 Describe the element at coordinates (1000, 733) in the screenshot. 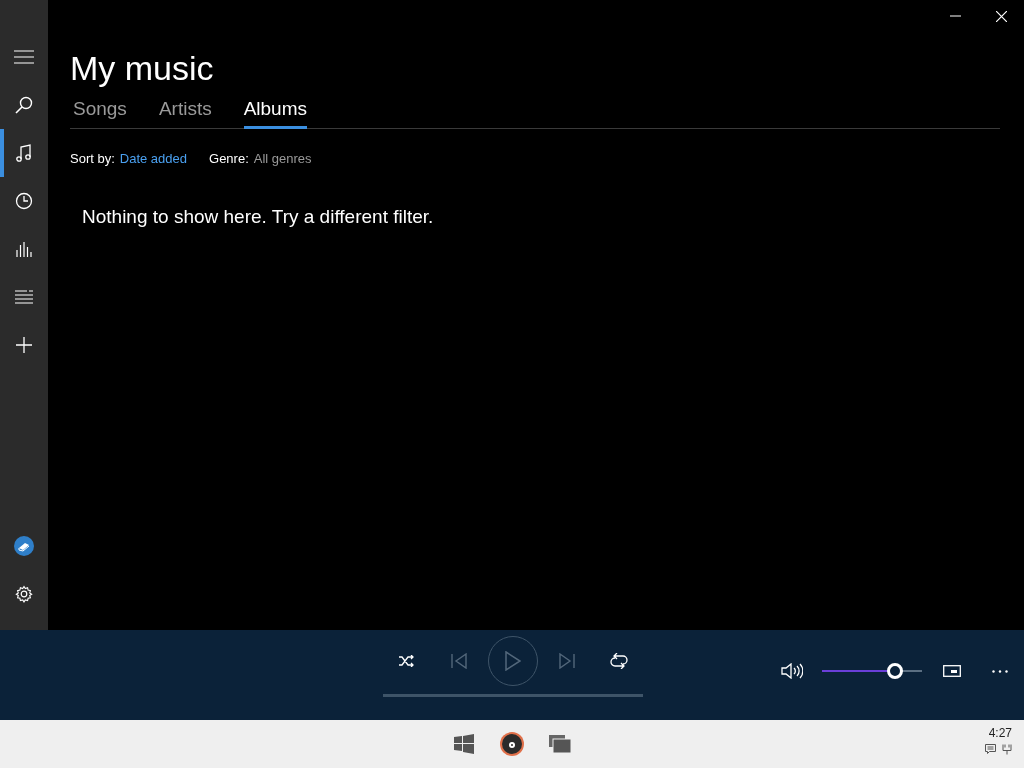

I see `clock-time: 4:27` at that location.